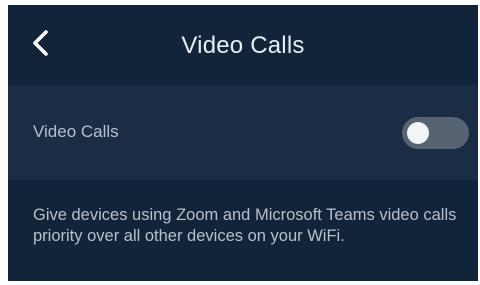  What do you see at coordinates (418, 133) in the screenshot?
I see `toggle-knob` at bounding box center [418, 133].